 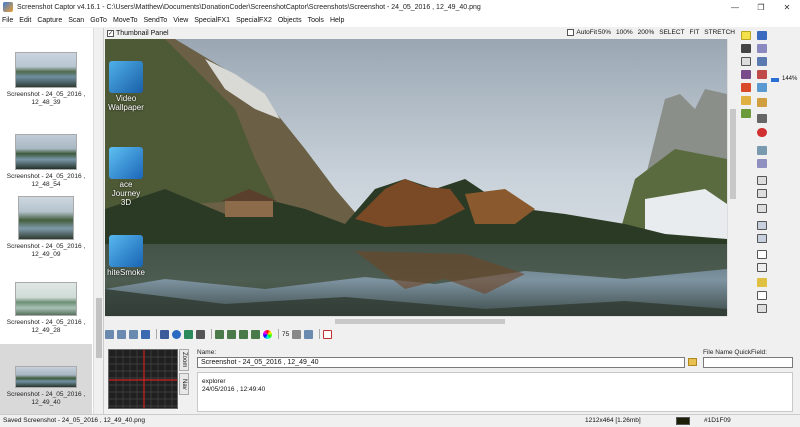 What do you see at coordinates (46, 102) in the screenshot?
I see `thumbnail-caption-time: 12_48_39` at bounding box center [46, 102].